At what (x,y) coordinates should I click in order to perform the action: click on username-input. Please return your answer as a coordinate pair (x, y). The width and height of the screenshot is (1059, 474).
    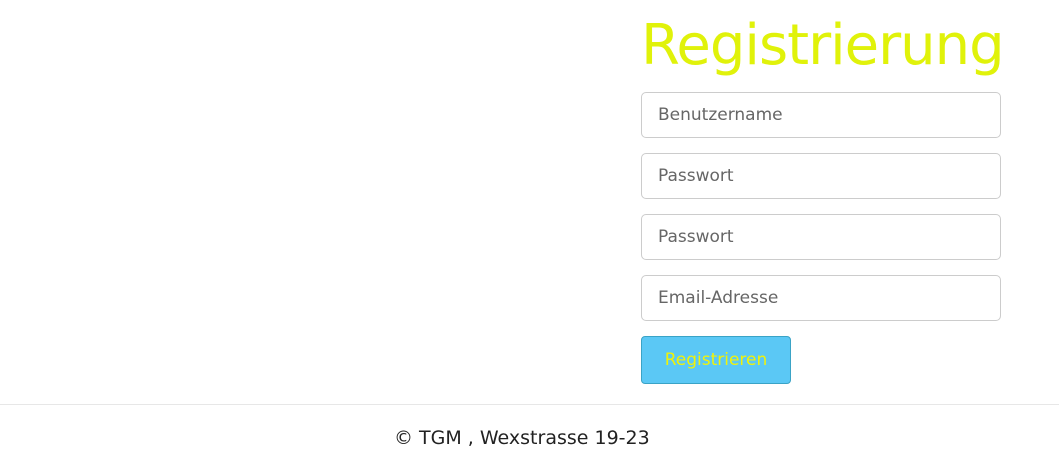
    Looking at the image, I should click on (821, 115).